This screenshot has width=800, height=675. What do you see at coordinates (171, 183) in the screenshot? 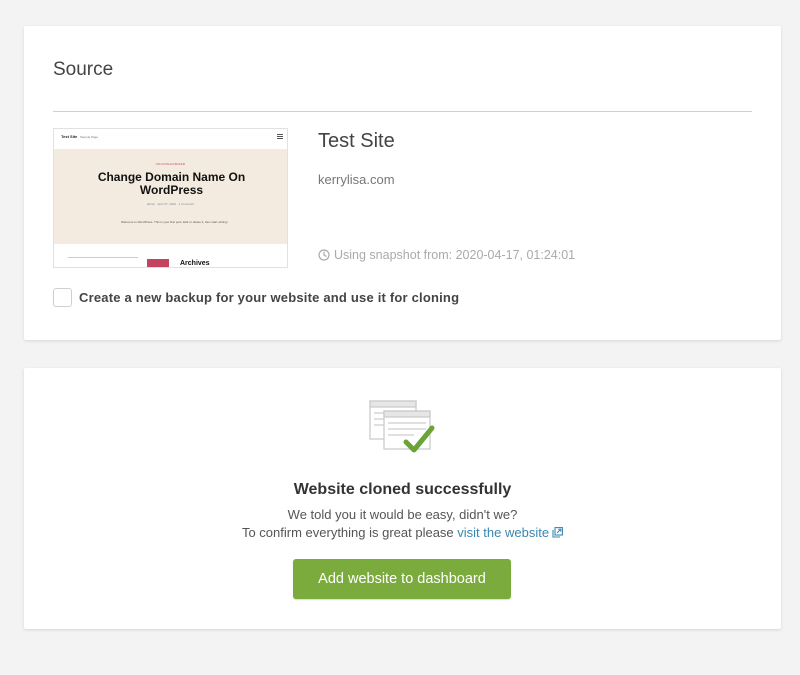
I see `thumbnail-heading: Change Domain Name On WordPress` at bounding box center [171, 183].